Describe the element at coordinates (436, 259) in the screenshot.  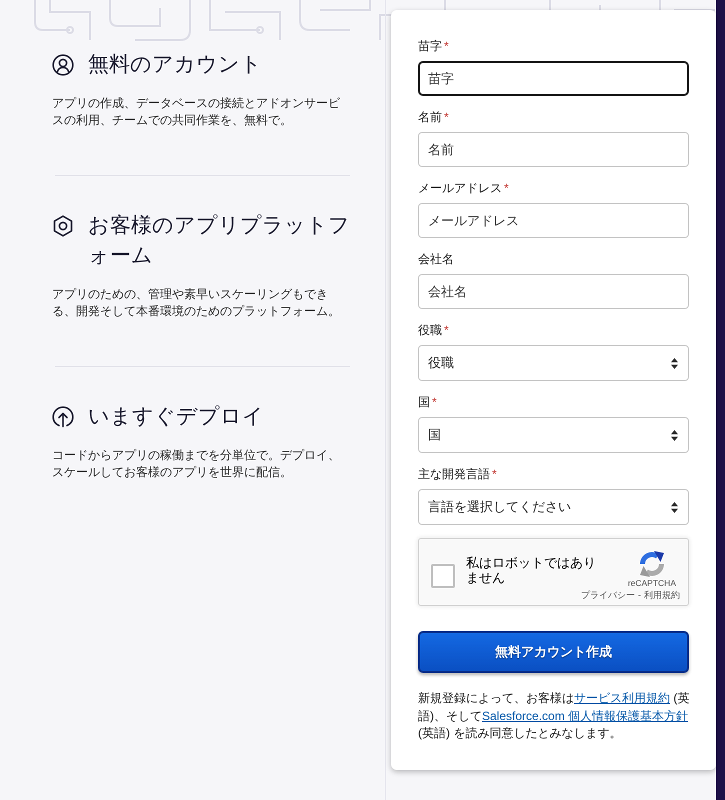
I see `field-label: 会社名` at that location.